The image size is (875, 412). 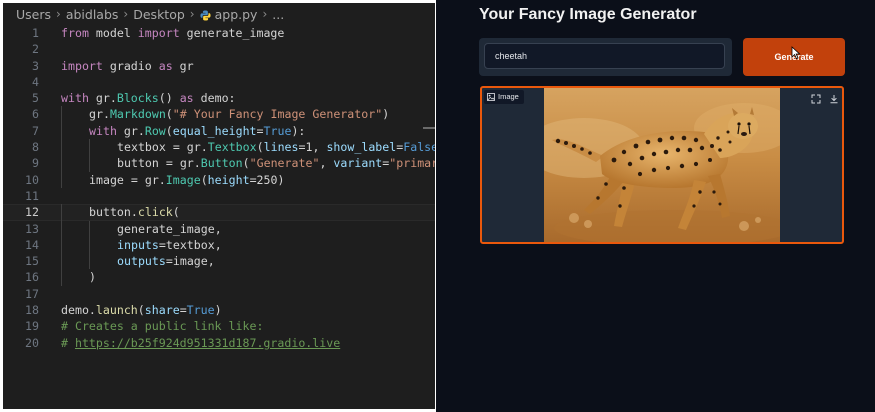 What do you see at coordinates (228, 179) in the screenshot?
I see `code-token: height` at bounding box center [228, 179].